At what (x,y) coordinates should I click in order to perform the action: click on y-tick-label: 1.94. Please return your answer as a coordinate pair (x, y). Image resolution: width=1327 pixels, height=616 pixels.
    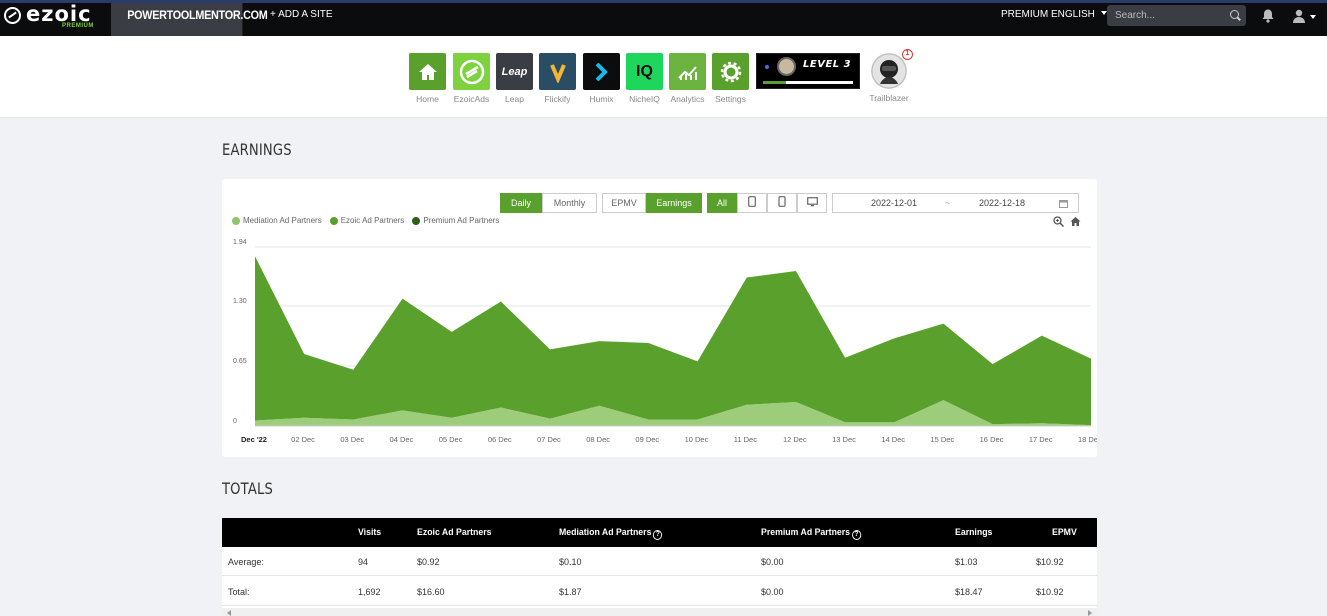
    Looking at the image, I should click on (240, 242).